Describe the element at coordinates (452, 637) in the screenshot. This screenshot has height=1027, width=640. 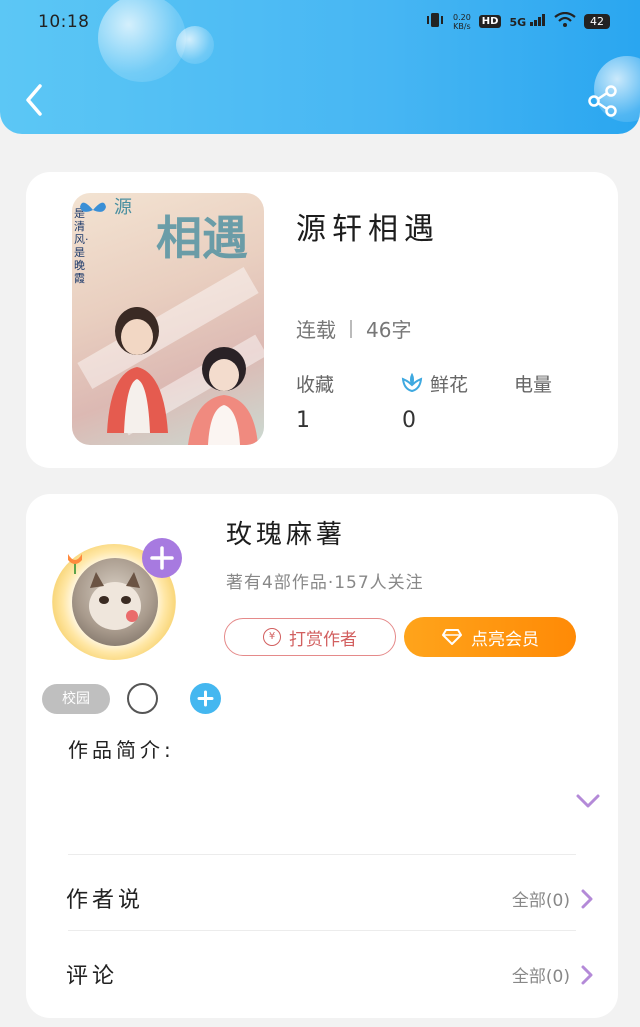
I see `diamond-icon` at that location.